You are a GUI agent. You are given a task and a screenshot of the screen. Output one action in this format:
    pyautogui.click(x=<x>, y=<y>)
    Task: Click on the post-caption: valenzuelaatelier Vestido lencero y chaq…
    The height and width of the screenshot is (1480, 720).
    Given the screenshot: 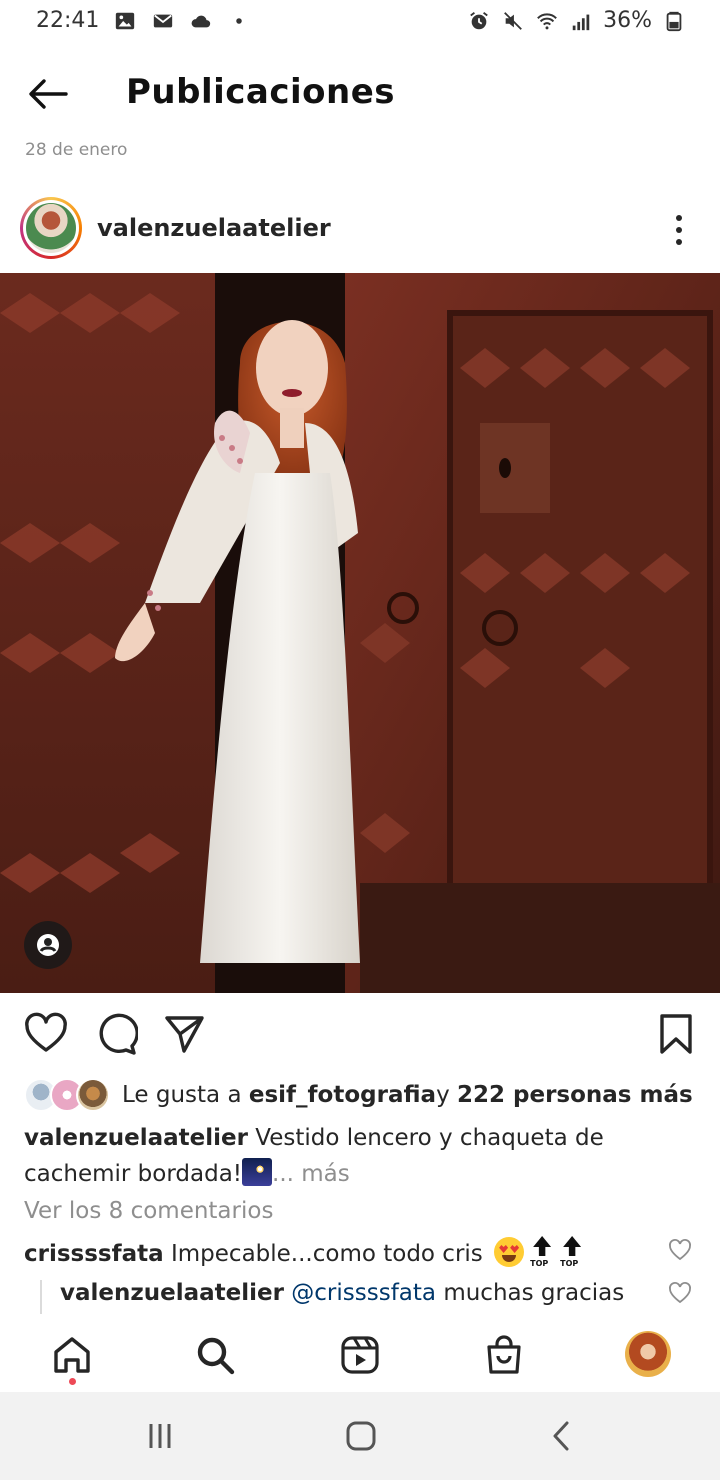 What is the action you would take?
    pyautogui.click(x=364, y=1156)
    